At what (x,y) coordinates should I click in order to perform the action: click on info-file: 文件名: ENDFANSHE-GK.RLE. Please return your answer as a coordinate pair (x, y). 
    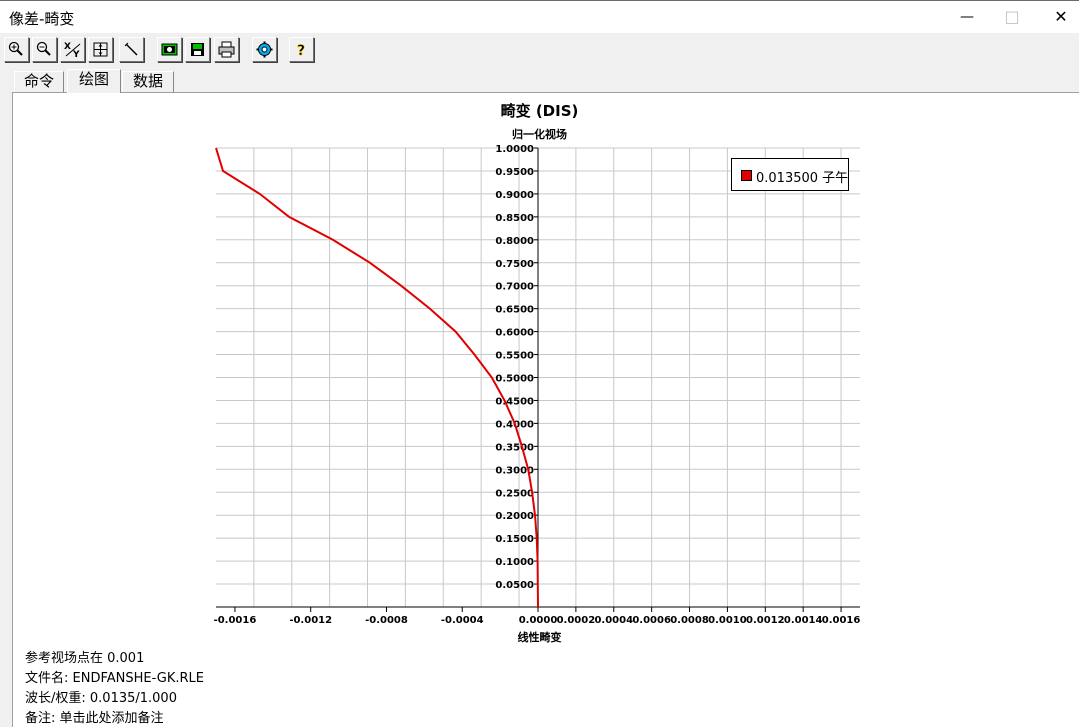
    Looking at the image, I should click on (114, 678).